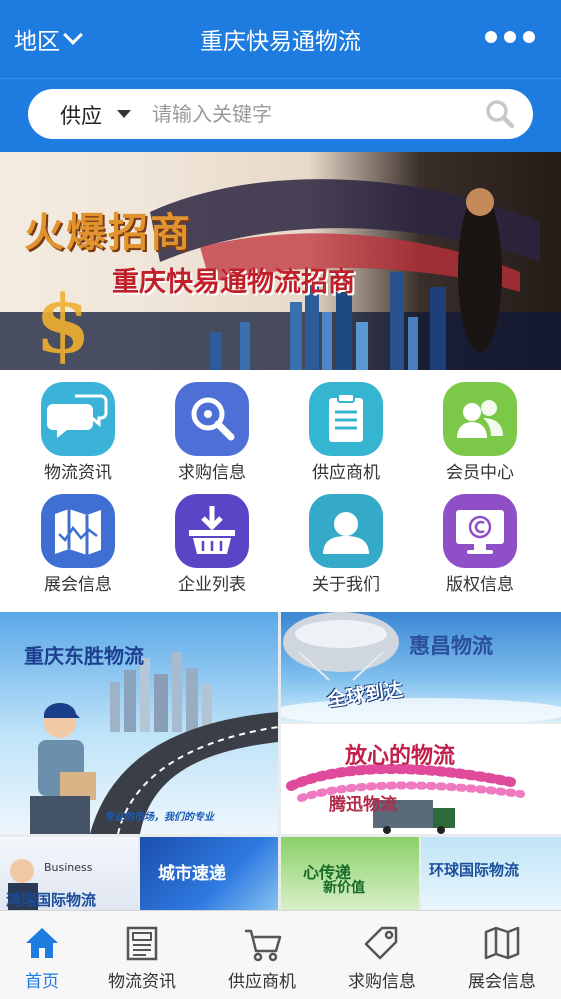 Image resolution: width=561 pixels, height=999 pixels. Describe the element at coordinates (68, 867) in the screenshot. I see `promo-title: Business` at that location.